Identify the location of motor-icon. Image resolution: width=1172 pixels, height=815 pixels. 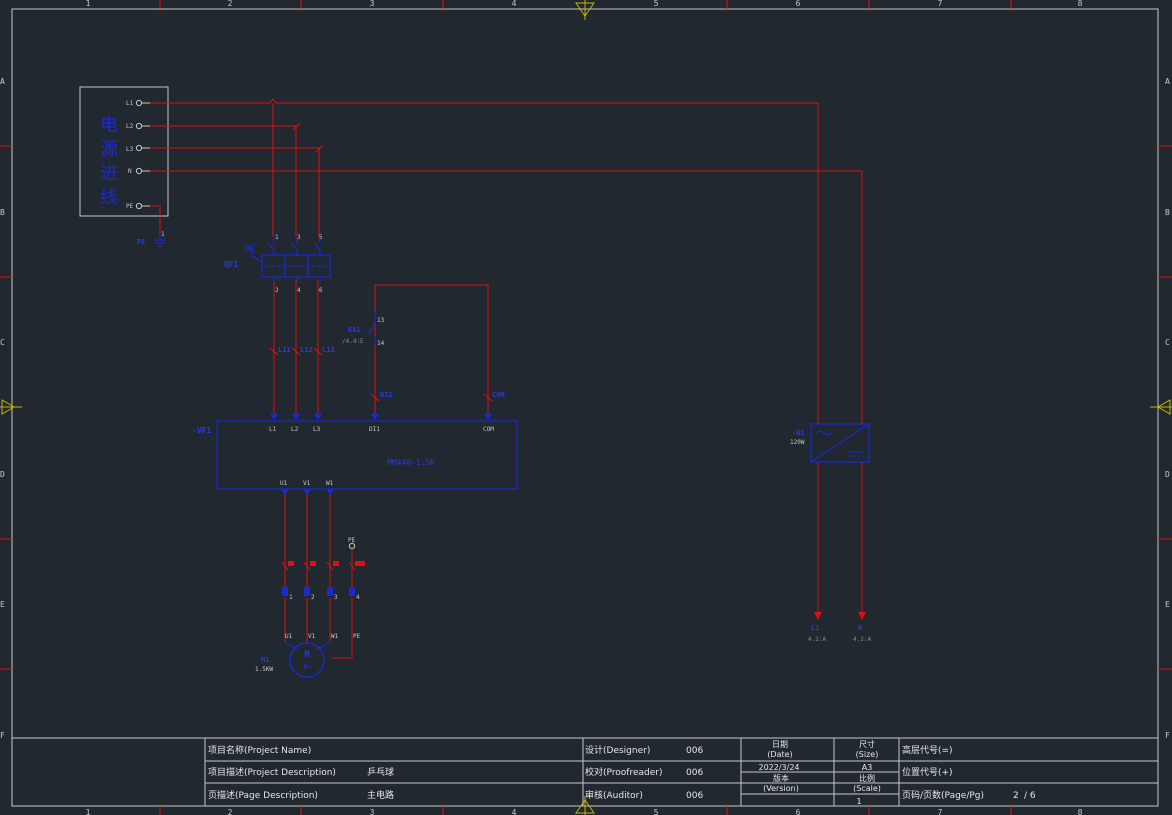
(307, 660).